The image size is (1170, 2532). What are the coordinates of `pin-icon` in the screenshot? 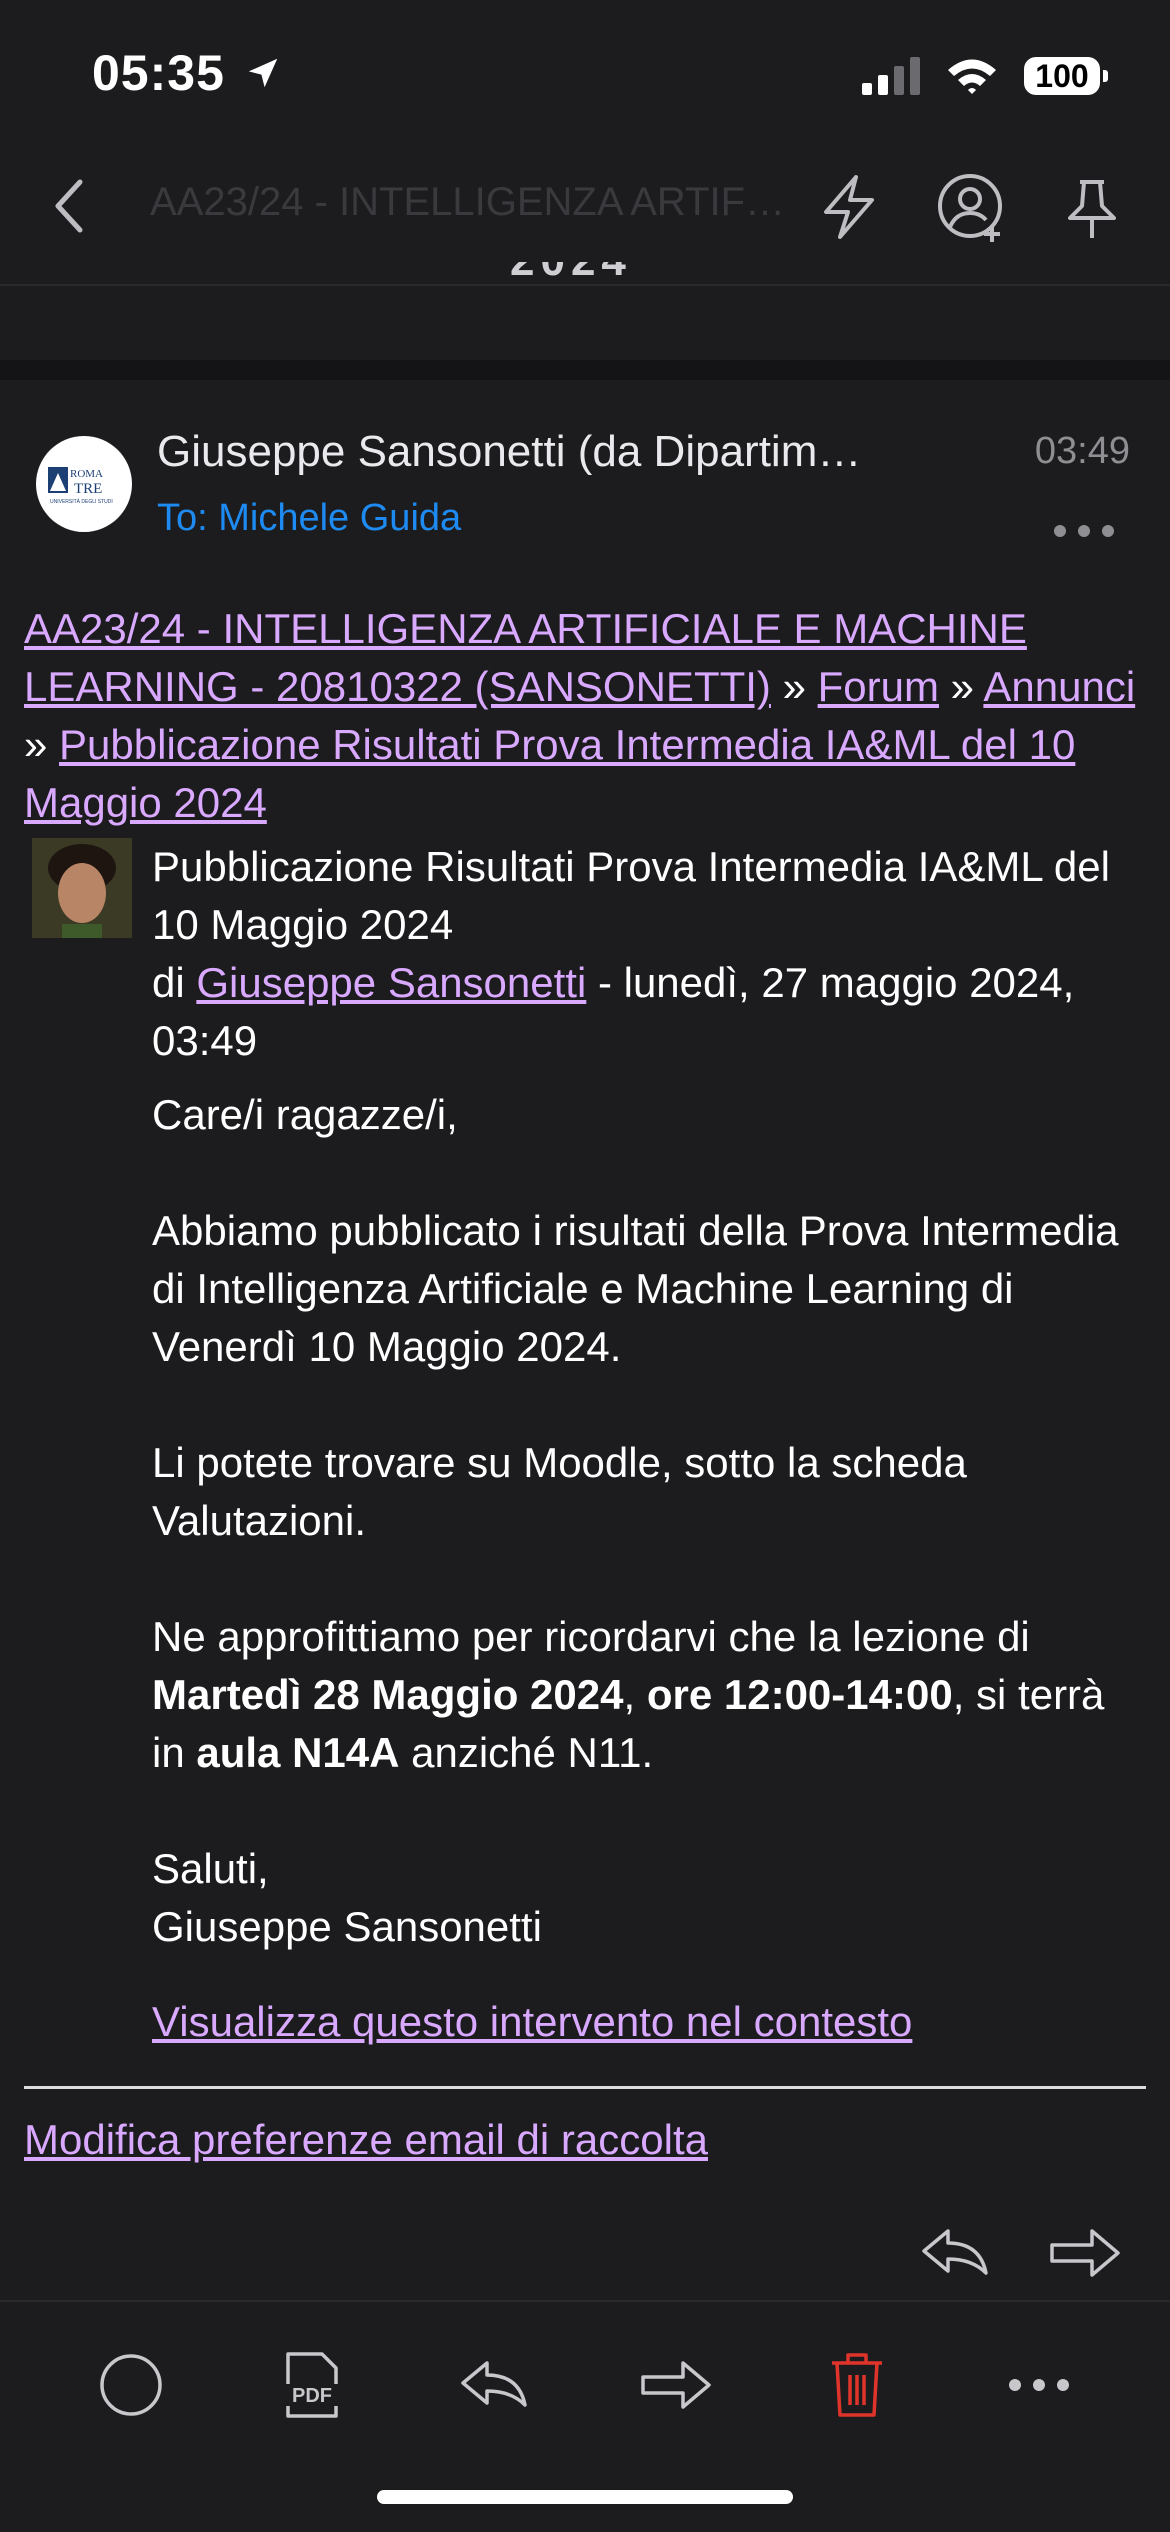 It's located at (1092, 209).